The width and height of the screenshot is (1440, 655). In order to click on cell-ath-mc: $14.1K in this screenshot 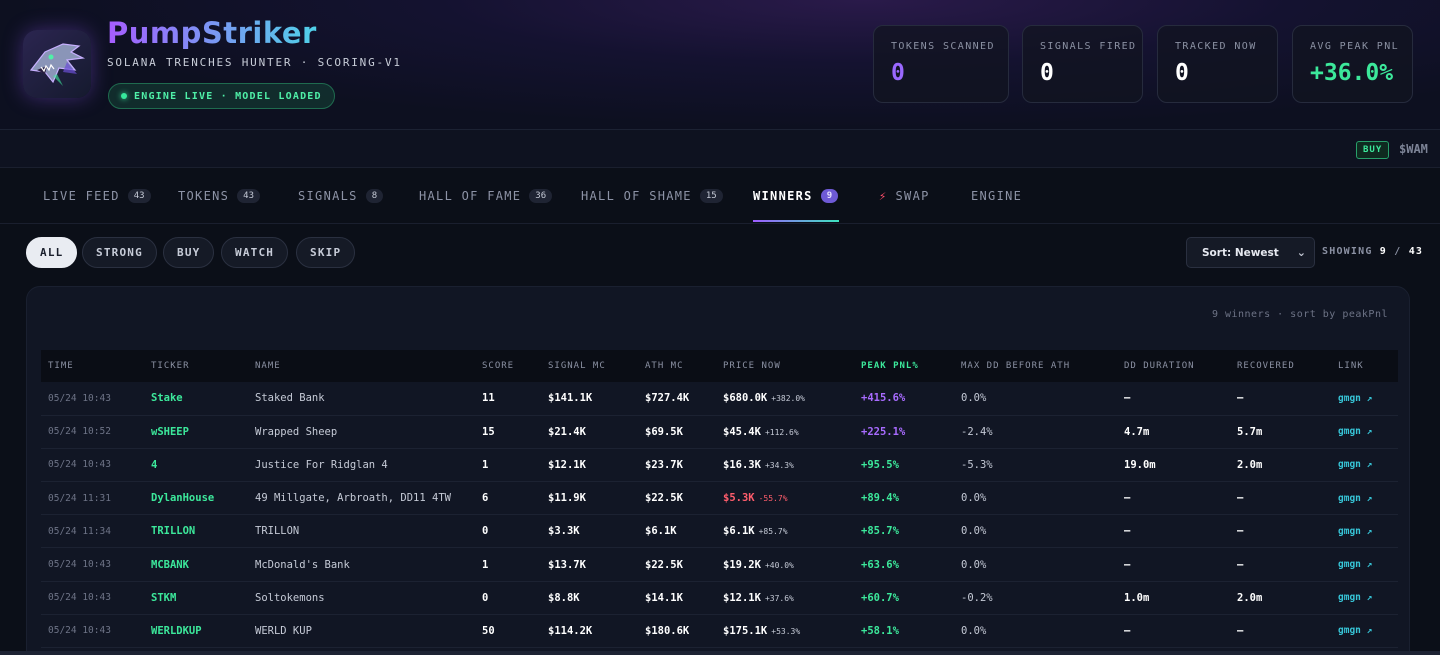, I will do `click(664, 597)`.